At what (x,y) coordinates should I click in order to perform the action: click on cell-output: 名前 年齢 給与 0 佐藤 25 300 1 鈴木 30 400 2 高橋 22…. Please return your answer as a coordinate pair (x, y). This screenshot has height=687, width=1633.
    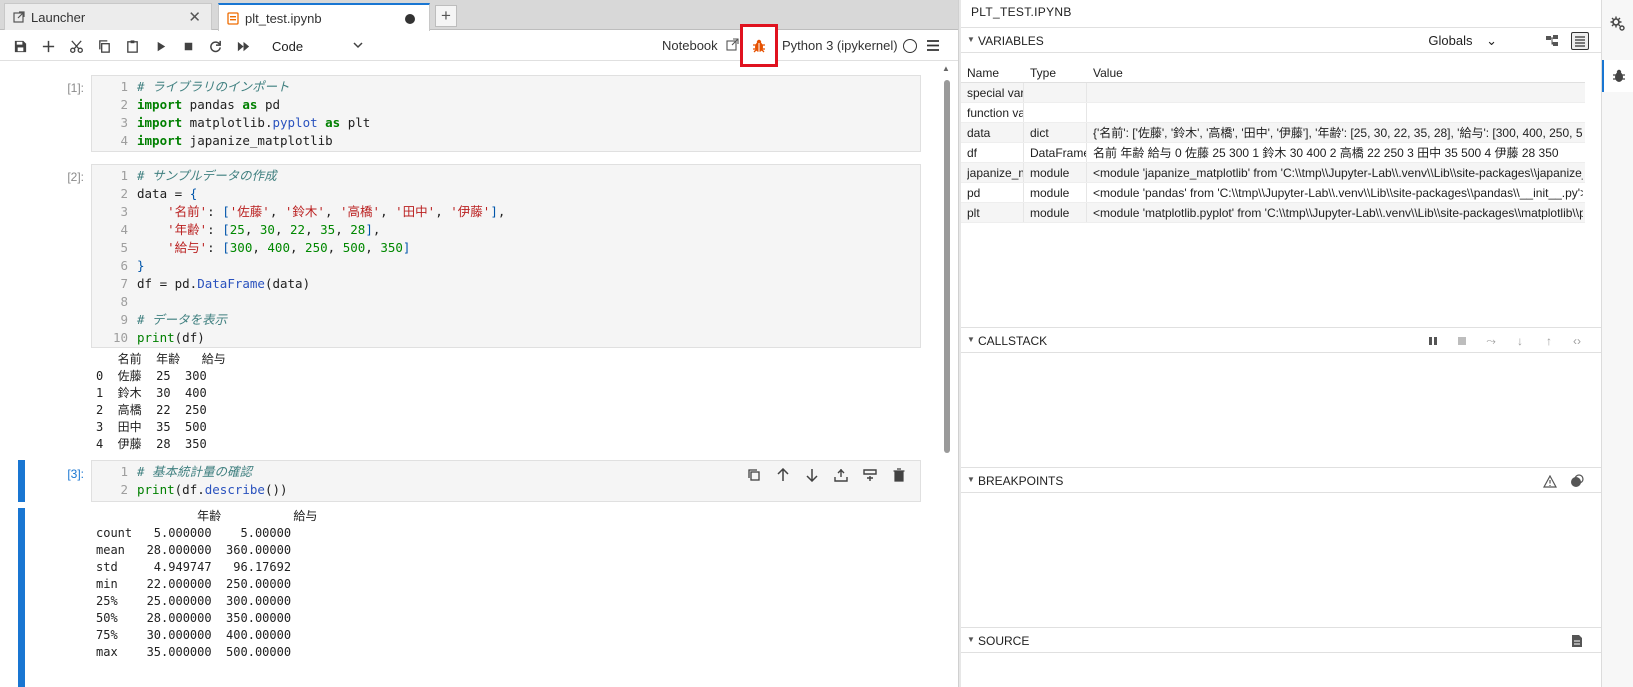
    Looking at the image, I should click on (161, 401).